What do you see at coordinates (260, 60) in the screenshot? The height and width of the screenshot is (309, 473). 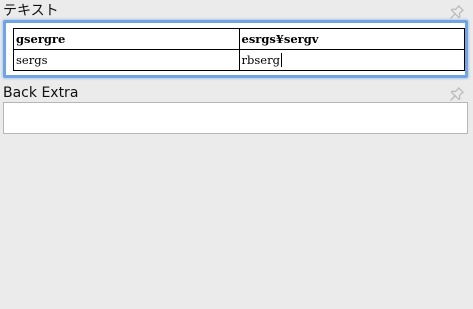 I see `table-cell-text: rbserg` at bounding box center [260, 60].